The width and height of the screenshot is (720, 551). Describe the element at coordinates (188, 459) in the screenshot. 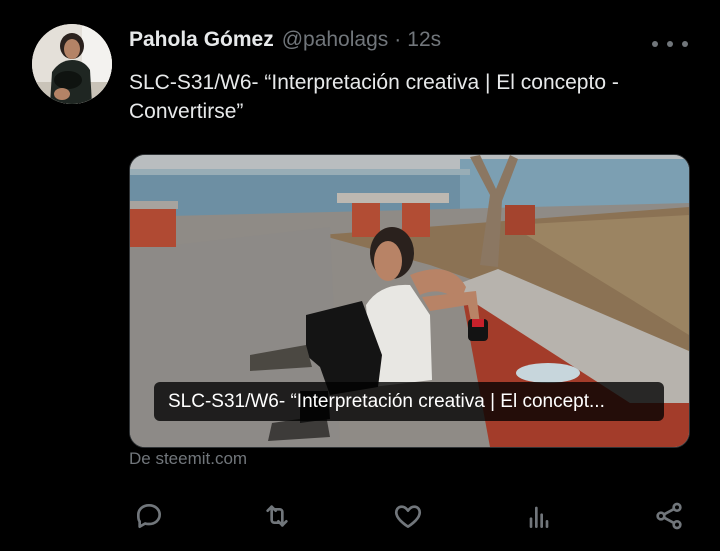

I see `link-source: De steemit.com` at that location.